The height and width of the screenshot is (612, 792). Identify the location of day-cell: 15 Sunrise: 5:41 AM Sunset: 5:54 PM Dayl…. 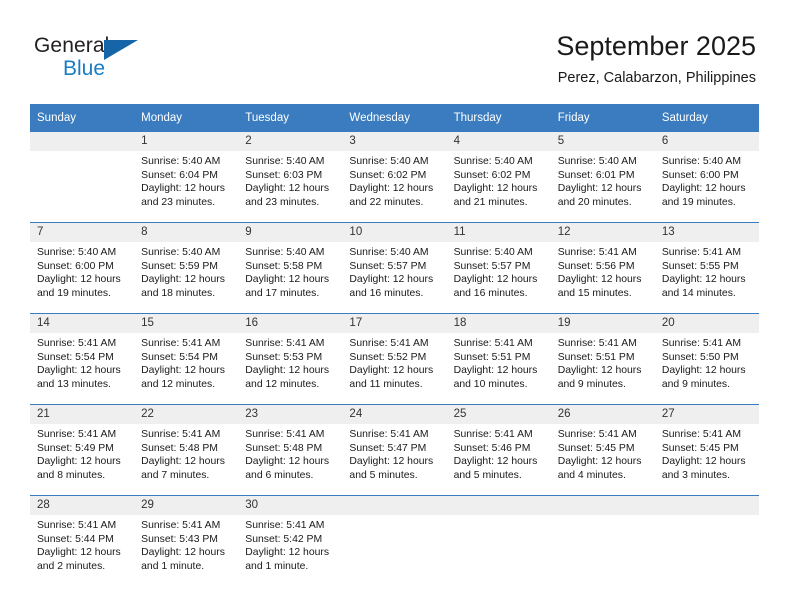
(186, 359).